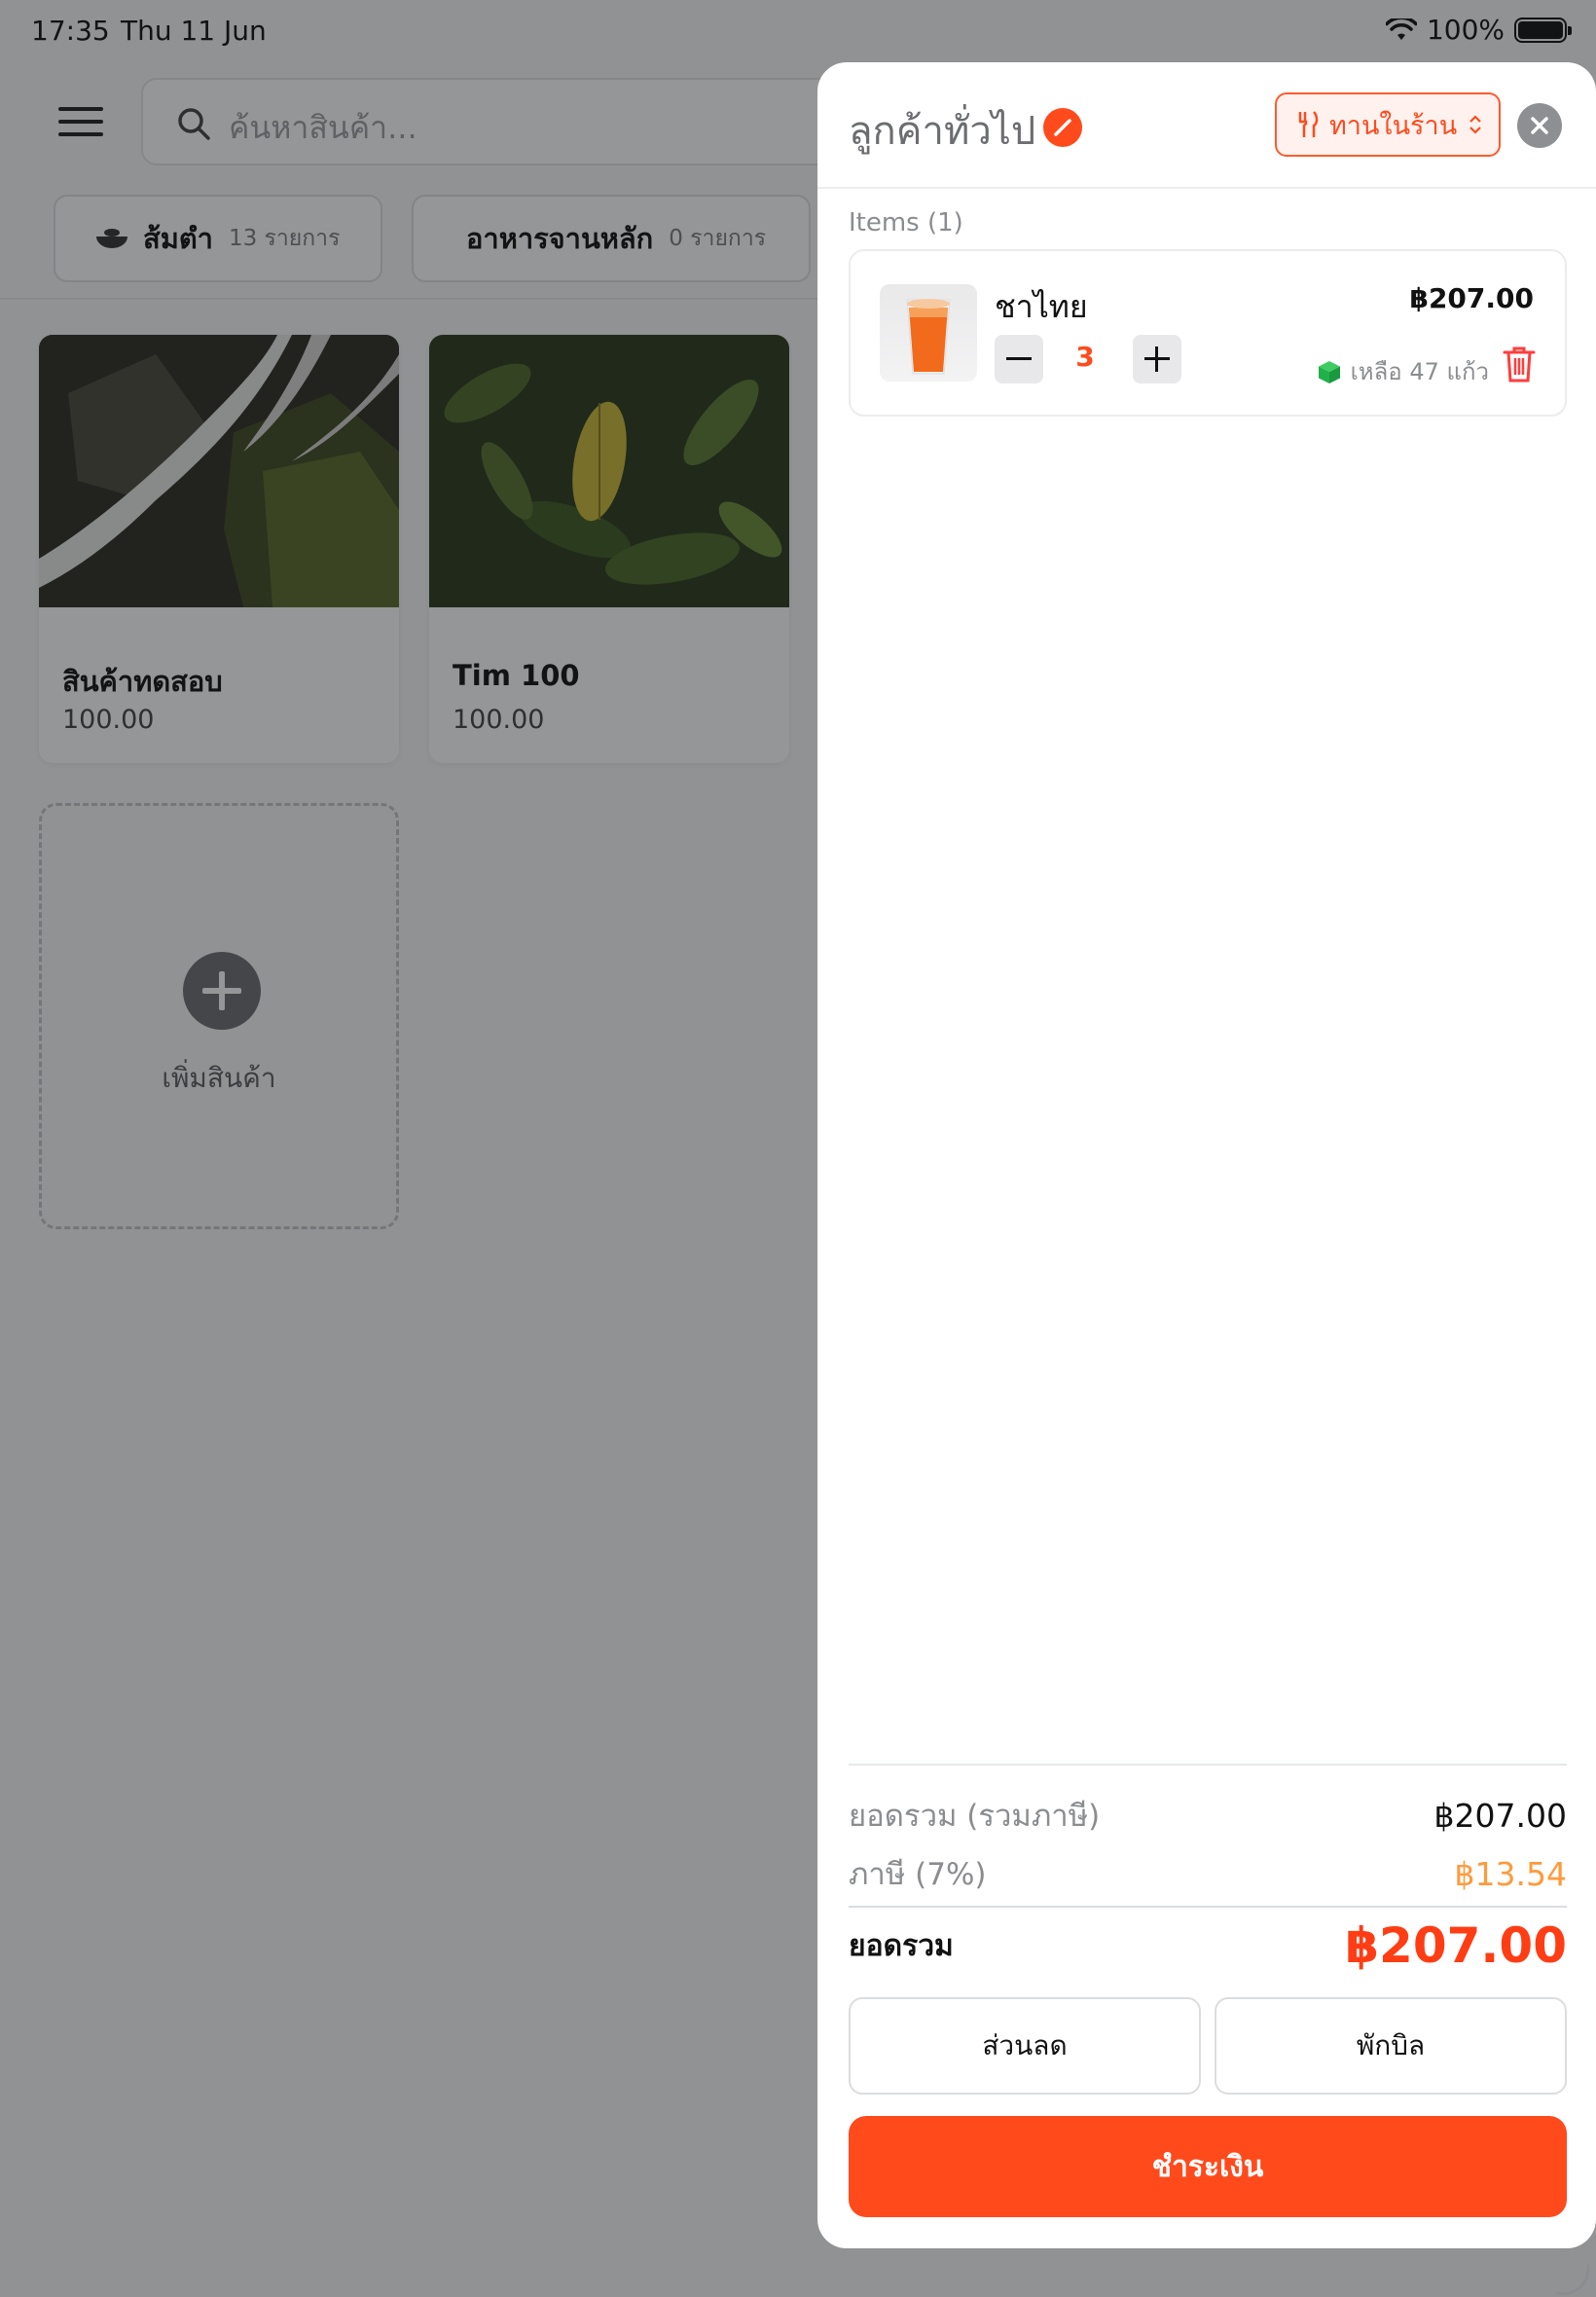  I want to click on resize-handle-icon, so click(1572, 2279).